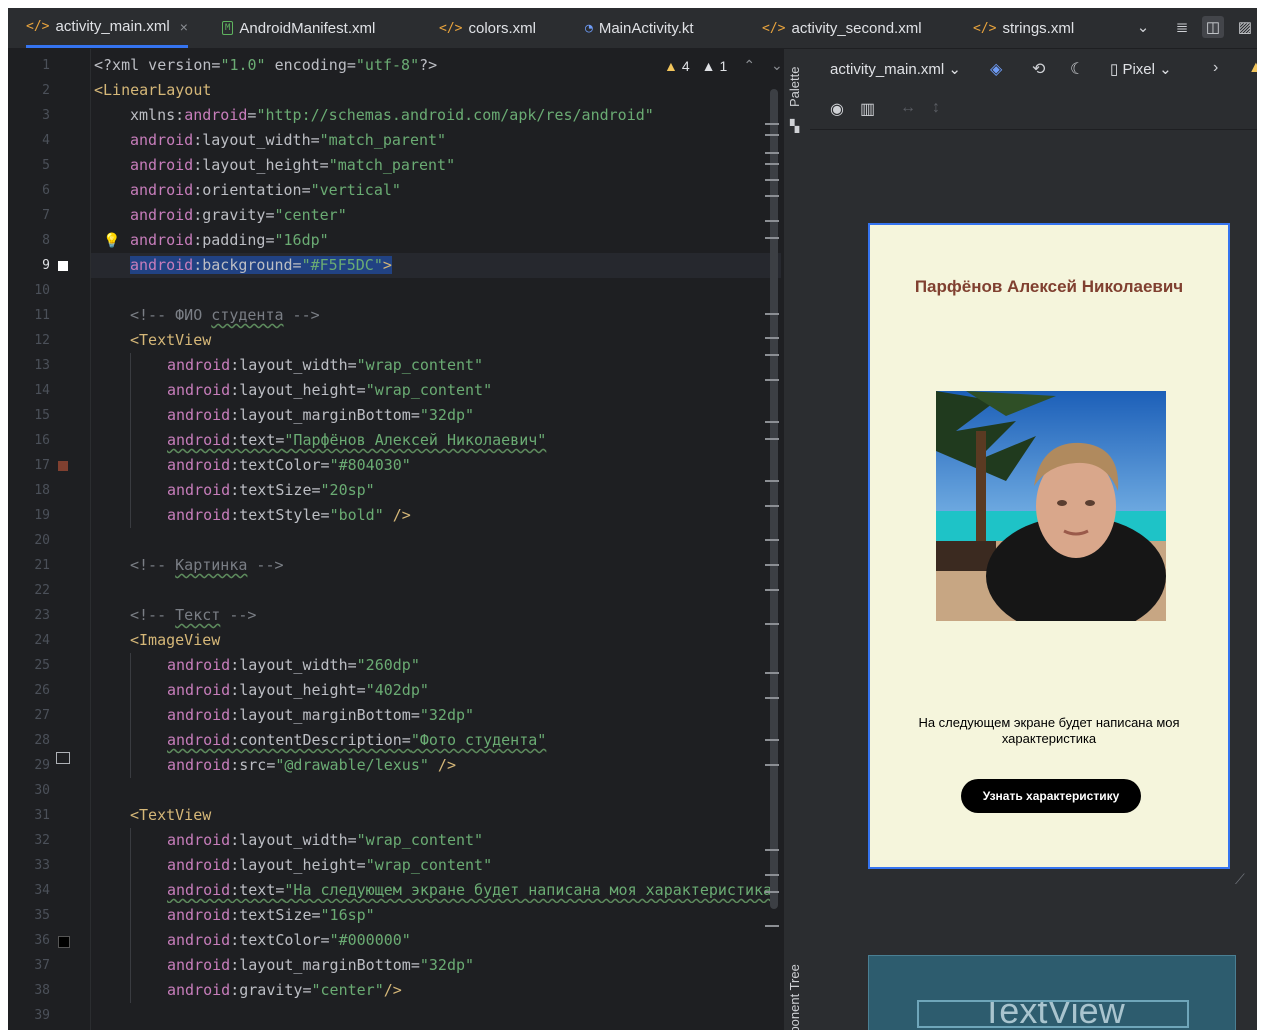 The image size is (1262, 1030). Describe the element at coordinates (708, 65) in the screenshot. I see `weak-warning-icon: ▲` at that location.